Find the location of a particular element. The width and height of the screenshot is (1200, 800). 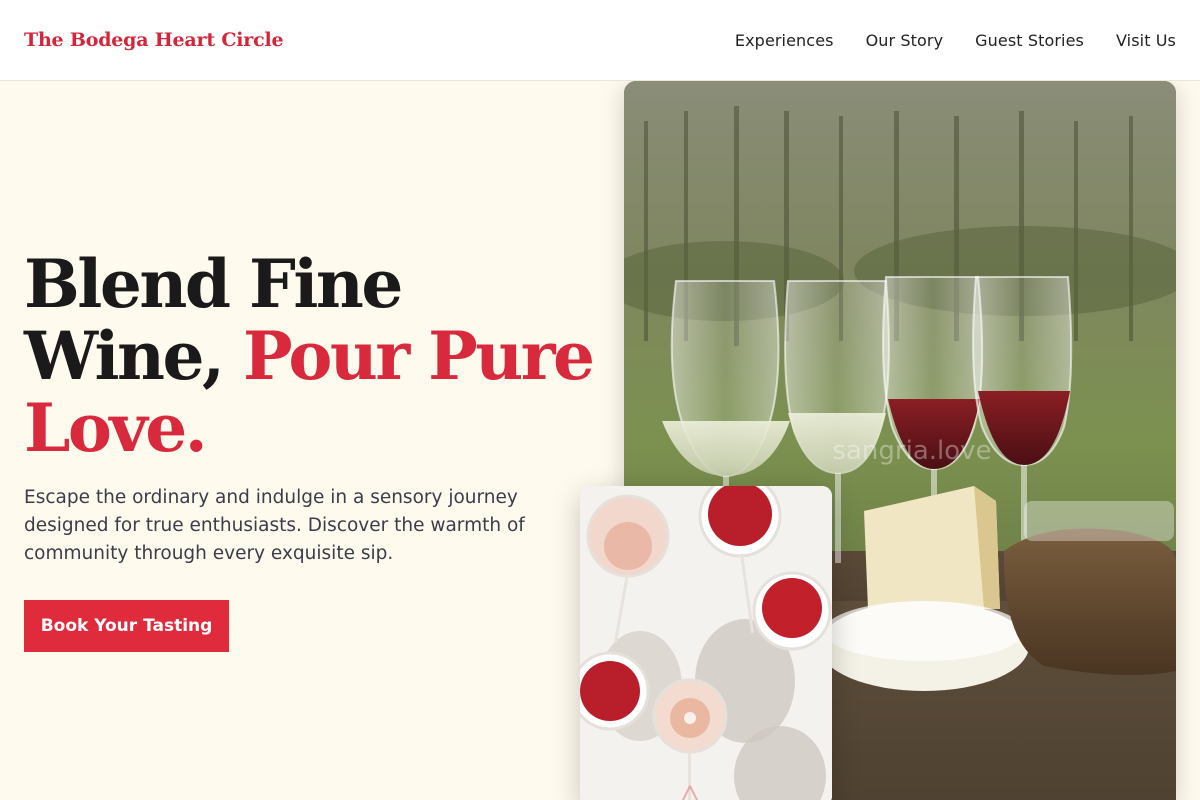

wine-glasses-illustration is located at coordinates (706, 643).